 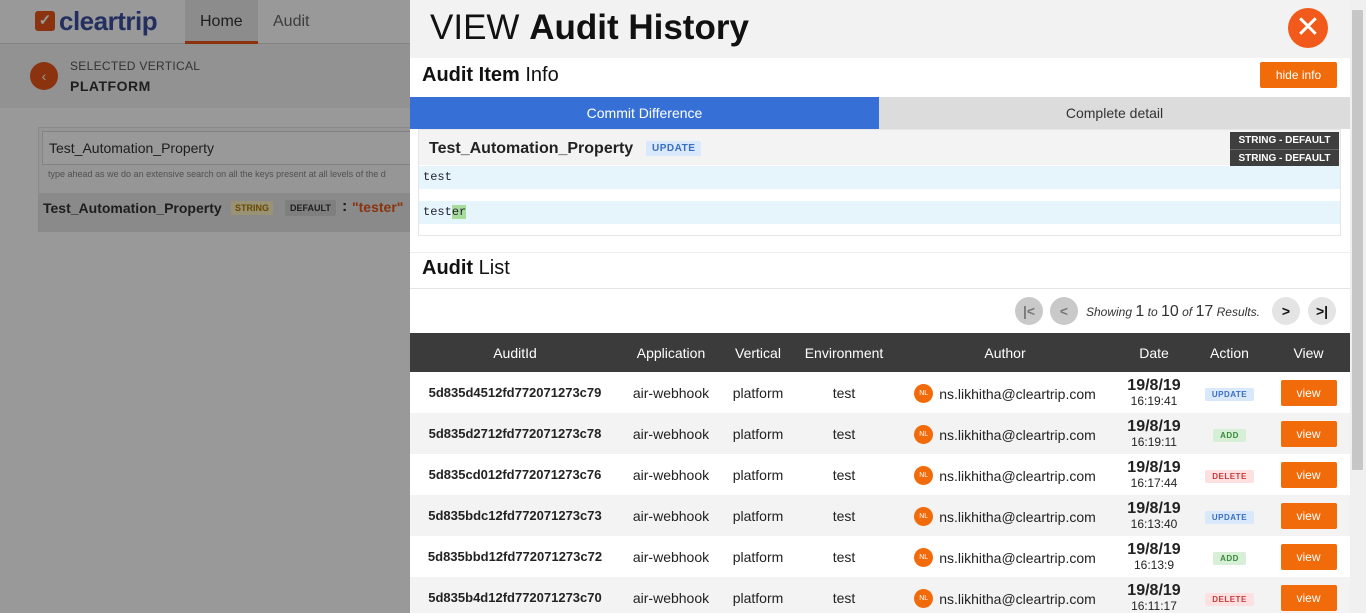 What do you see at coordinates (448, 268) in the screenshot?
I see `list-heading-bold: Audit` at bounding box center [448, 268].